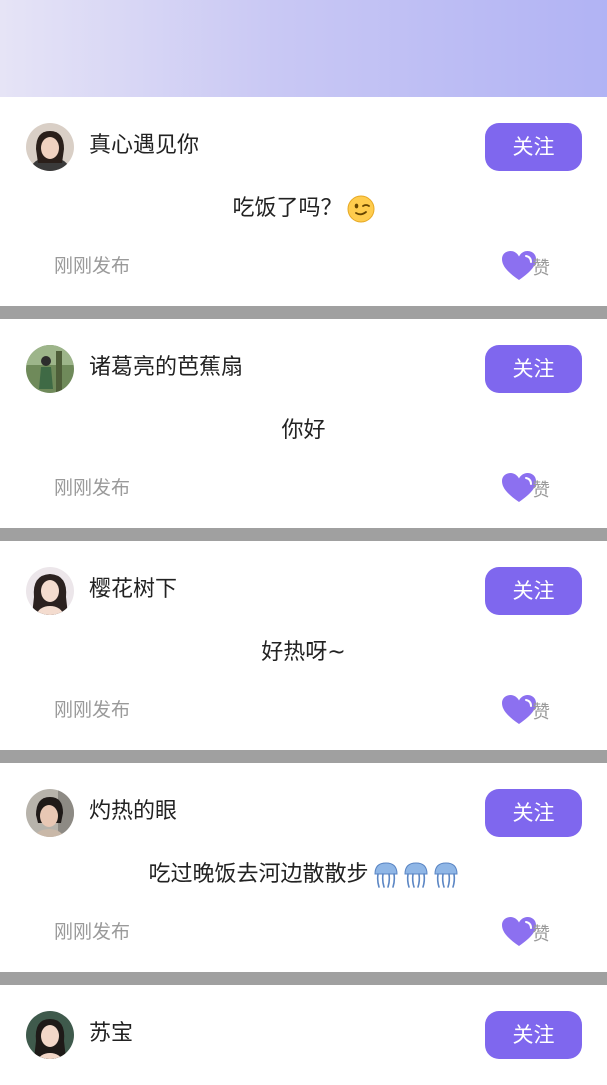  I want to click on post-content: 吃饭了吗？, so click(303, 209).